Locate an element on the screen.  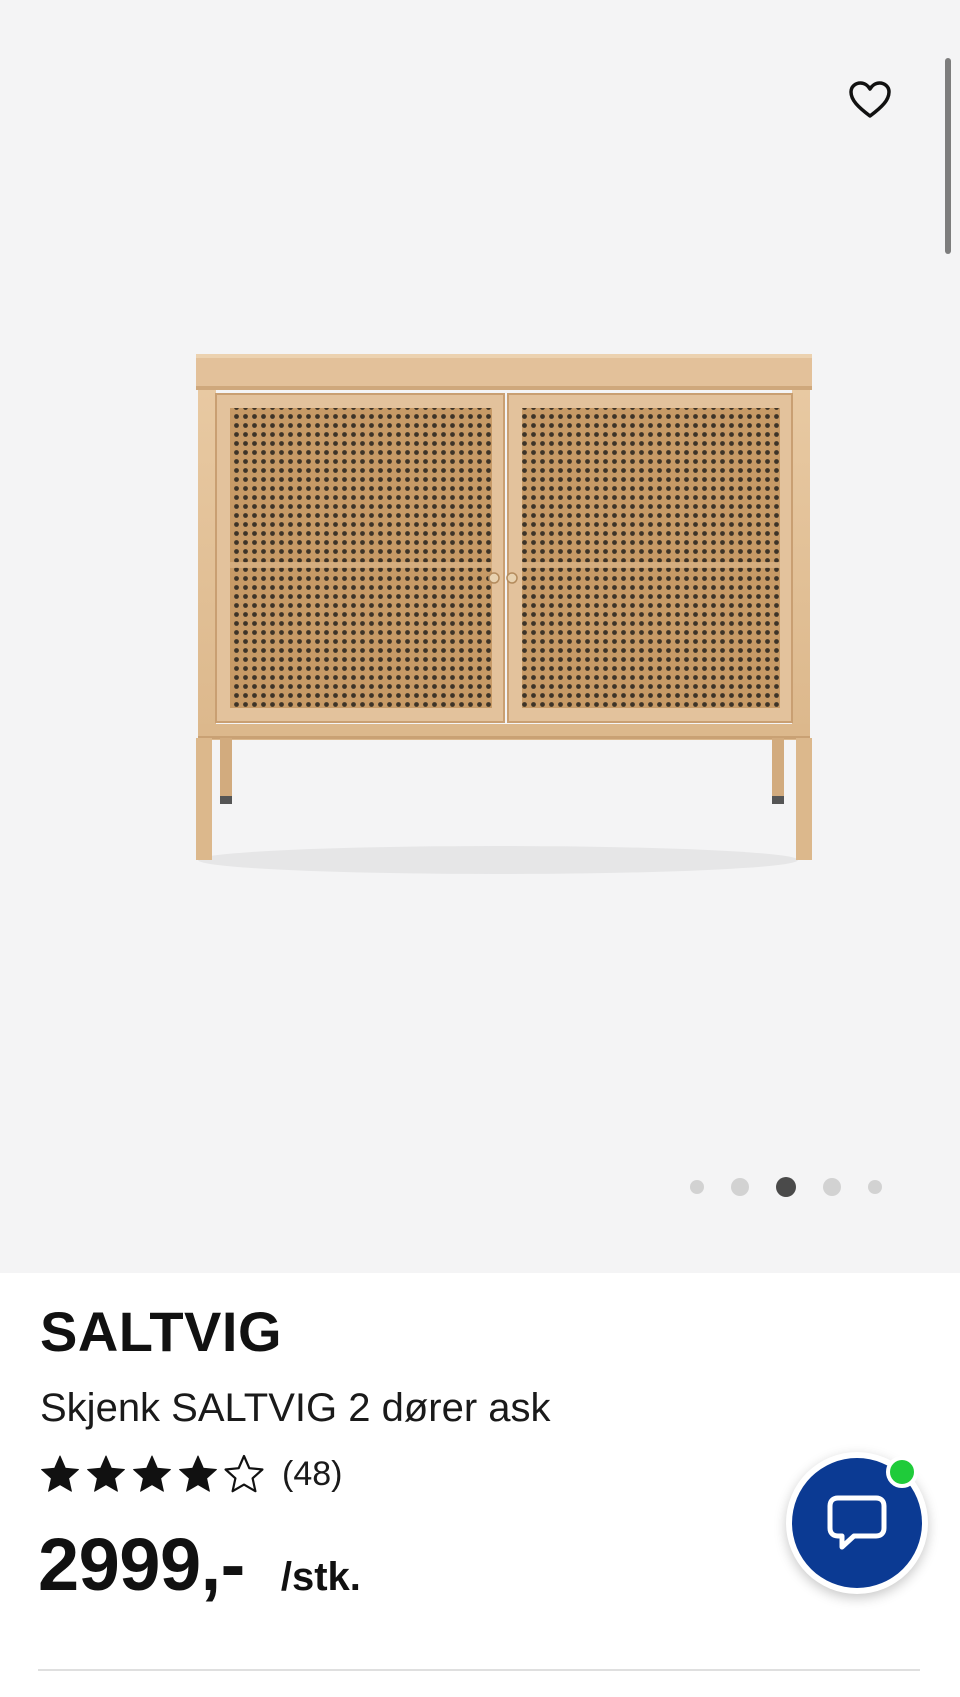
product-price: 2999,- is located at coordinates (141, 1564).